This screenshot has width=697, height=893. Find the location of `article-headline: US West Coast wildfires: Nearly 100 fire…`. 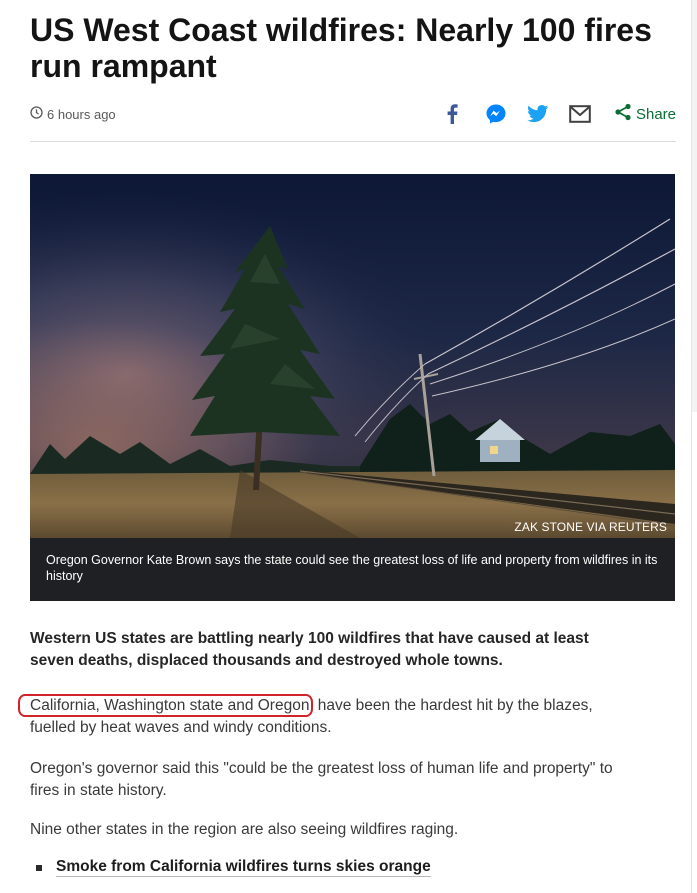

article-headline: US West Coast wildfires: Nearly 100 fire… is located at coordinates (341, 48).